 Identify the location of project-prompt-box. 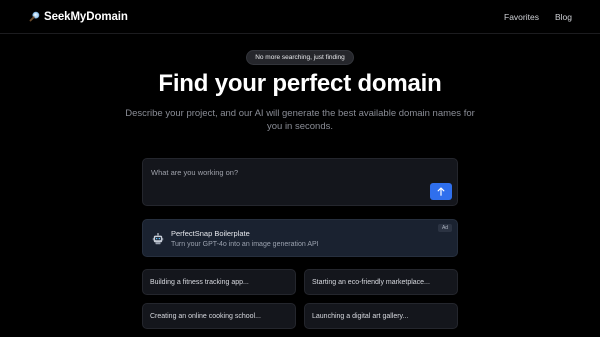
(300, 182).